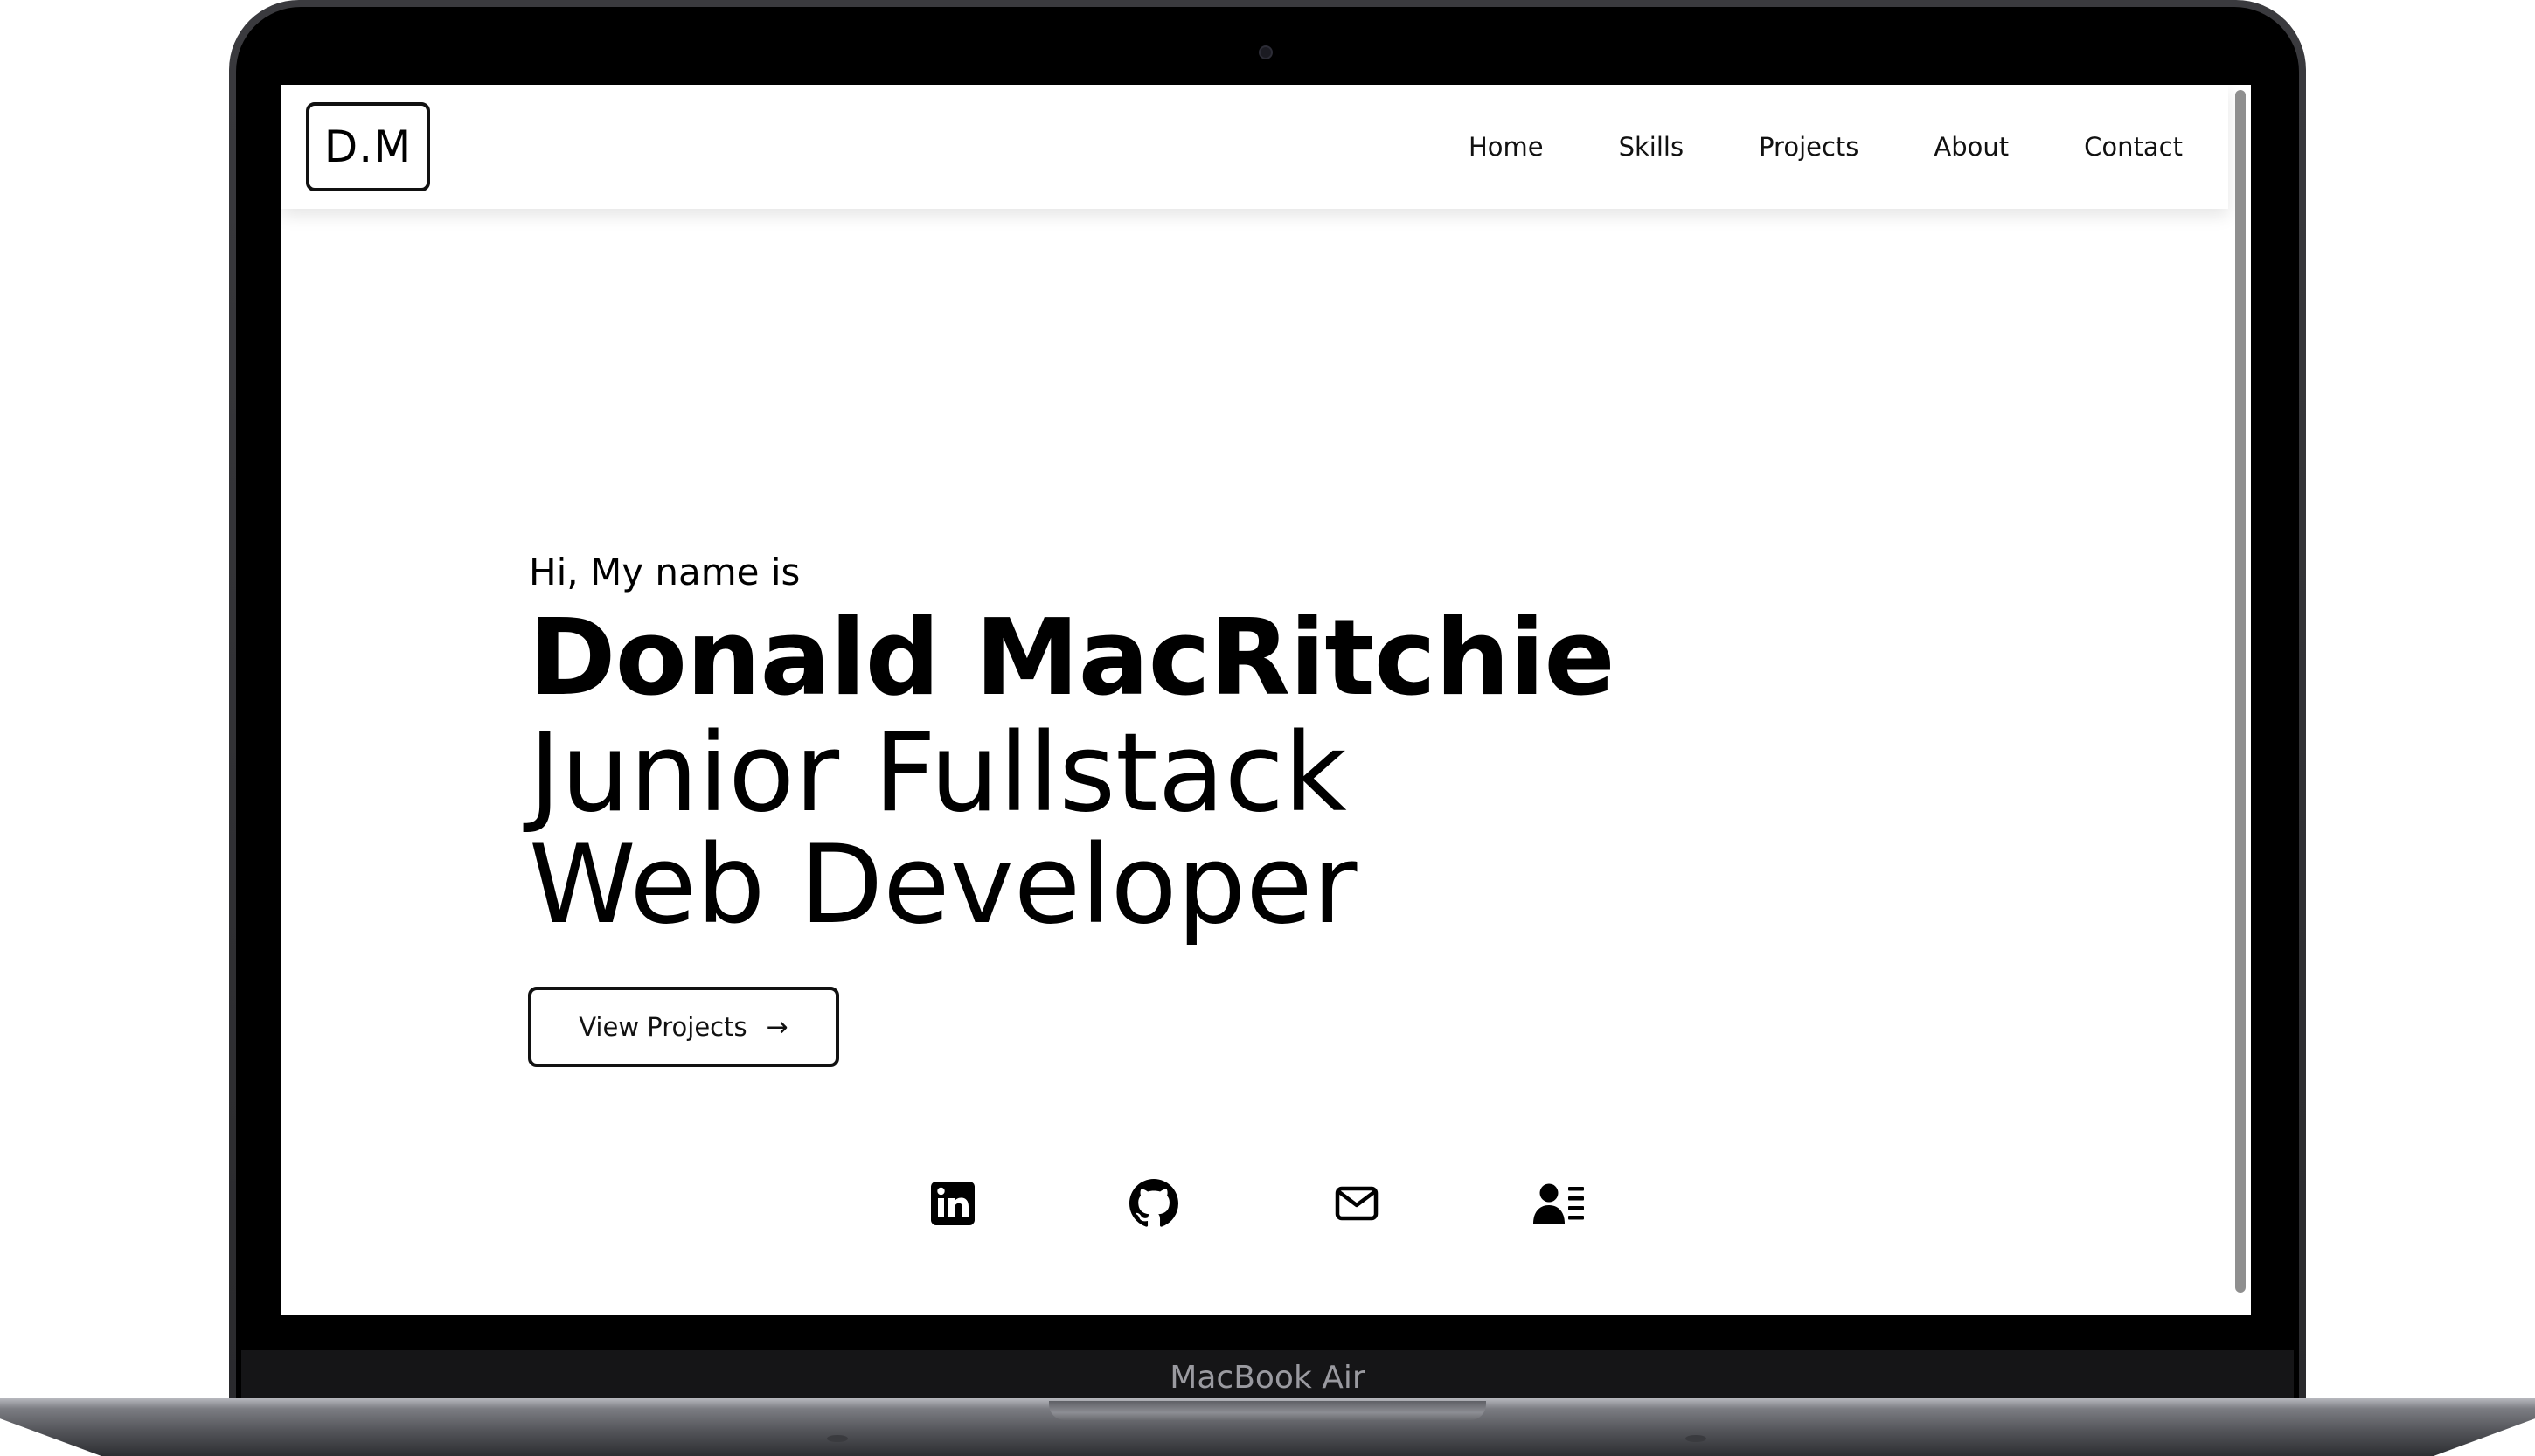 The image size is (2535, 1456). Describe the element at coordinates (1266, 52) in the screenshot. I see `webcam` at that location.